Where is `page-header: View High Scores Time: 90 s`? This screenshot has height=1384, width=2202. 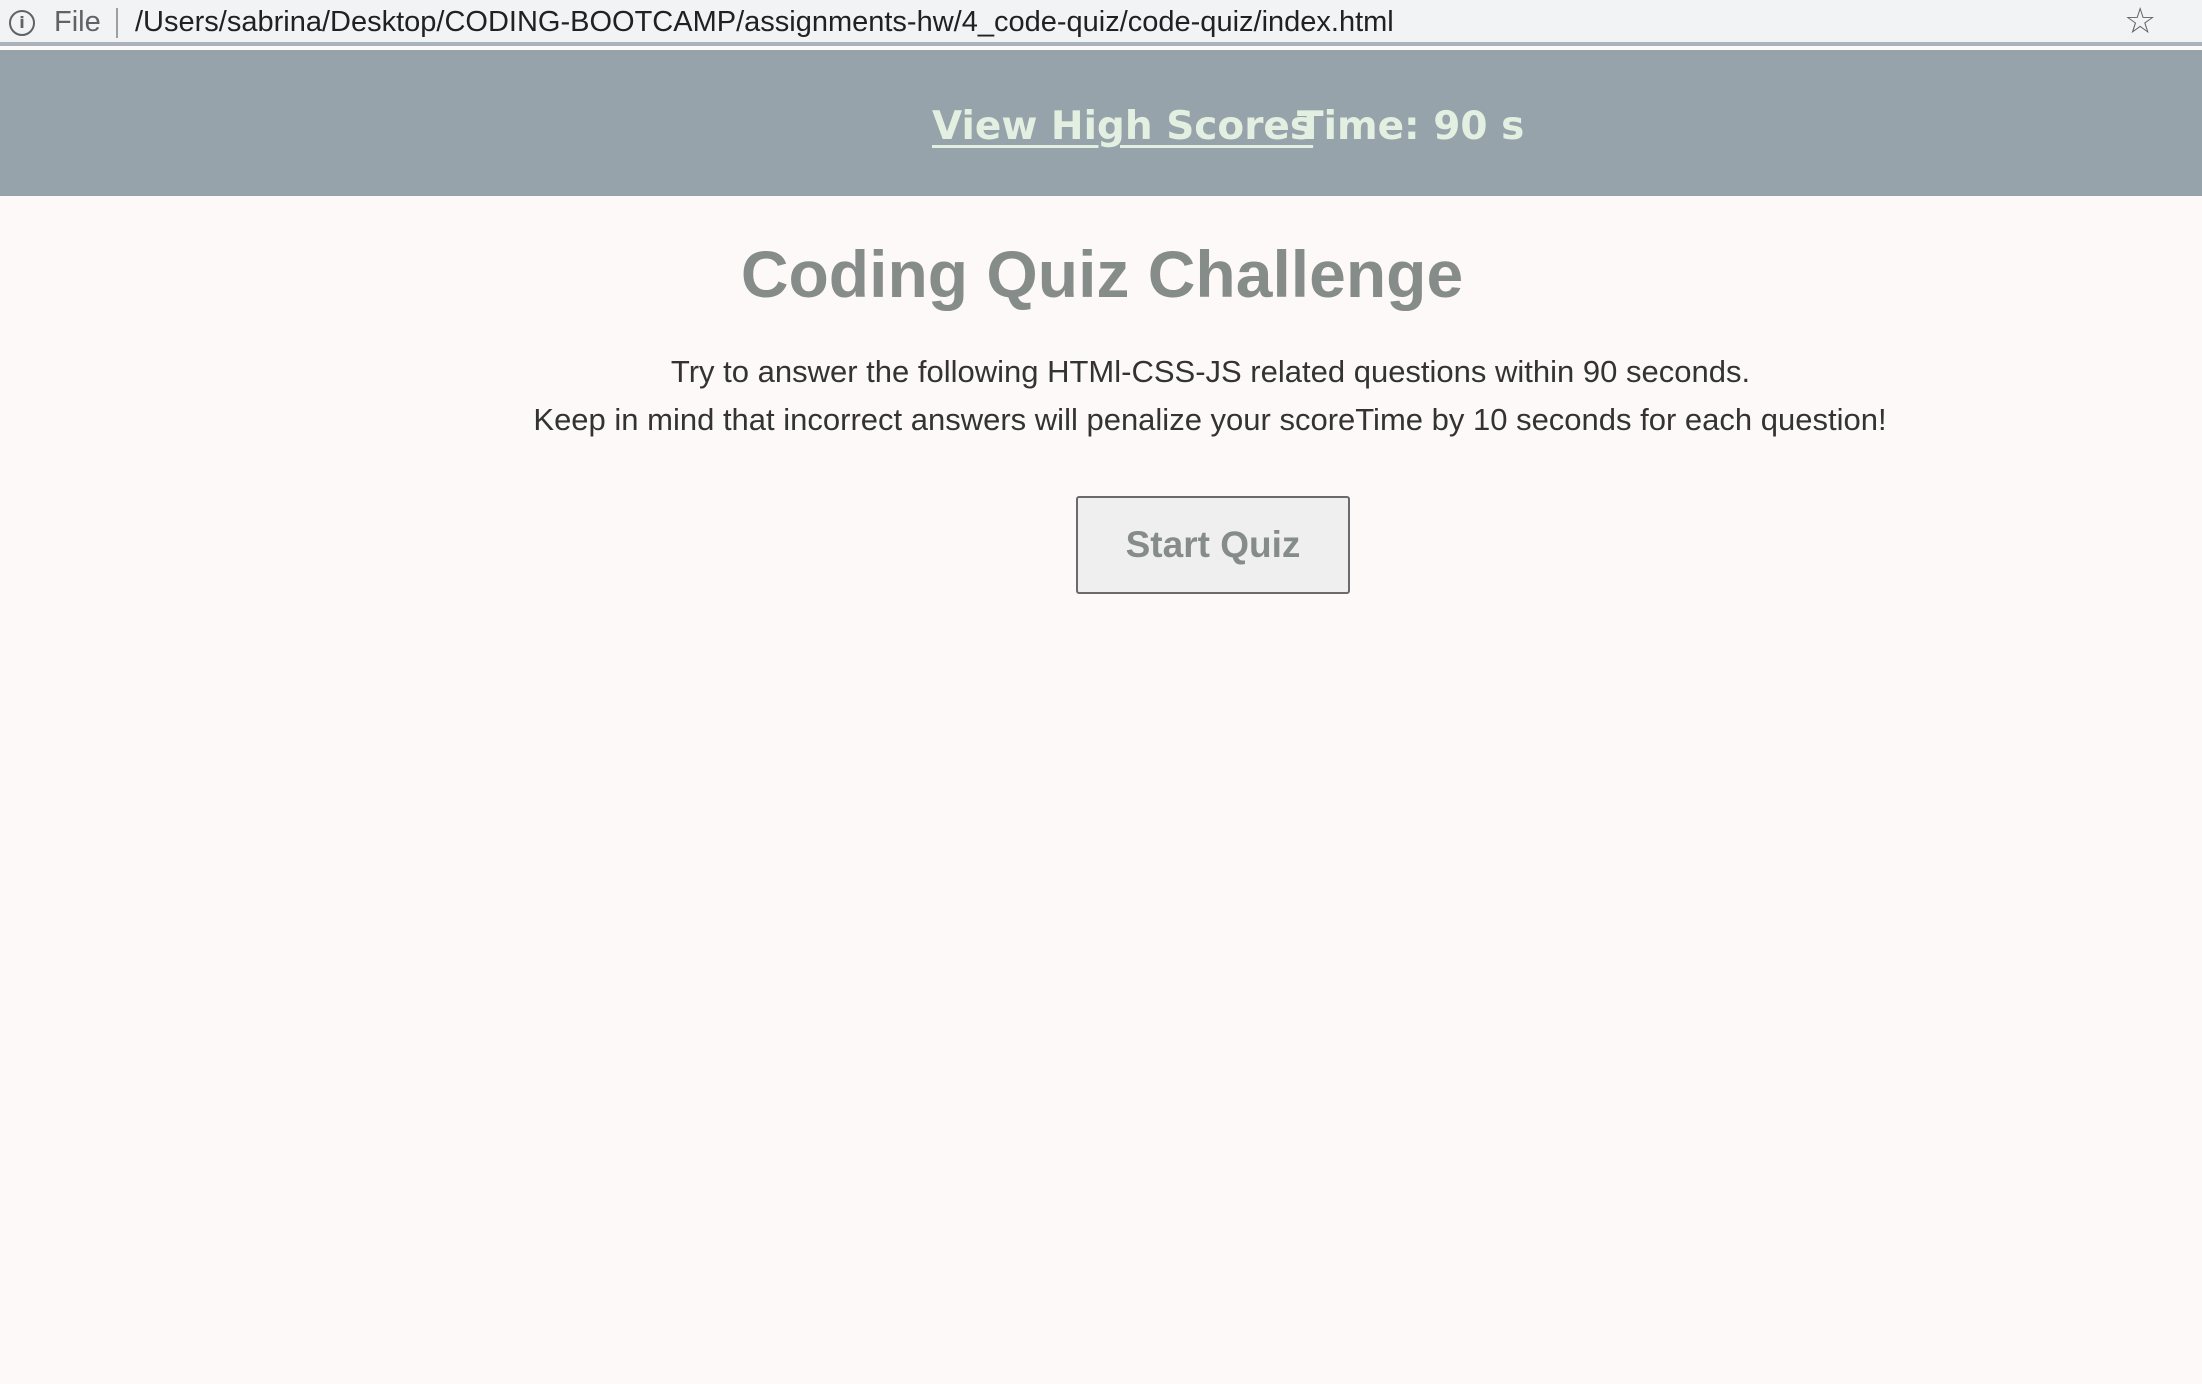 page-header: View High Scores Time: 90 s is located at coordinates (1101, 123).